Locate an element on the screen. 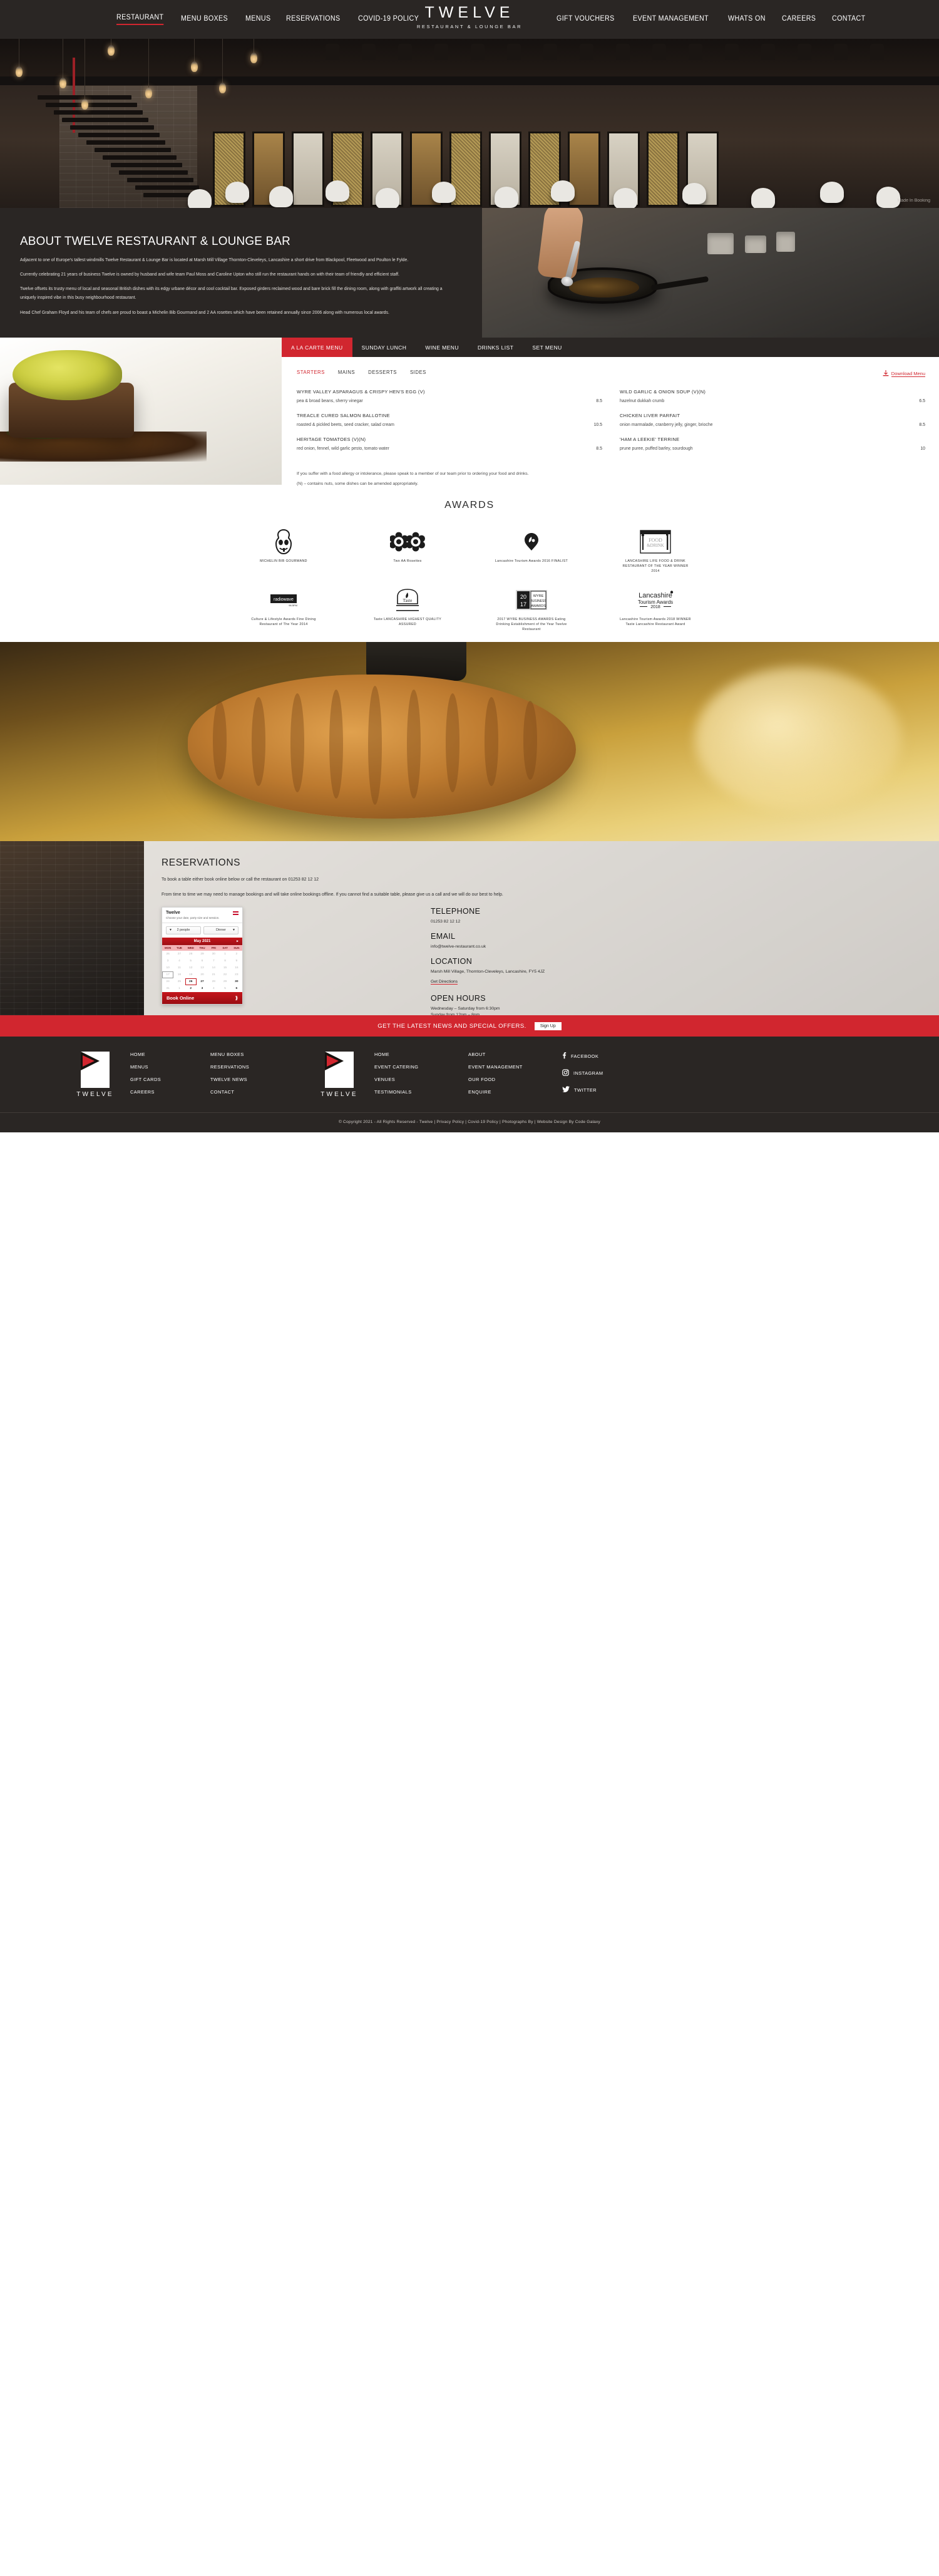  dining-chair is located at coordinates (337, 191).